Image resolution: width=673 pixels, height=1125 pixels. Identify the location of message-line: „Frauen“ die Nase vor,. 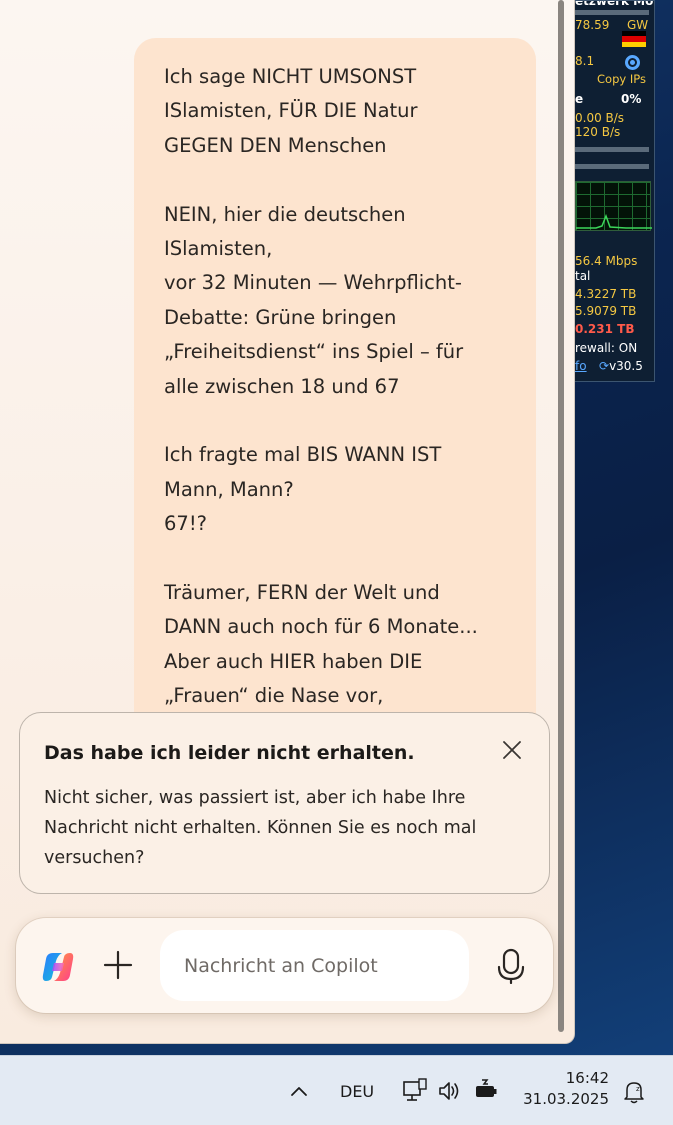
(274, 696).